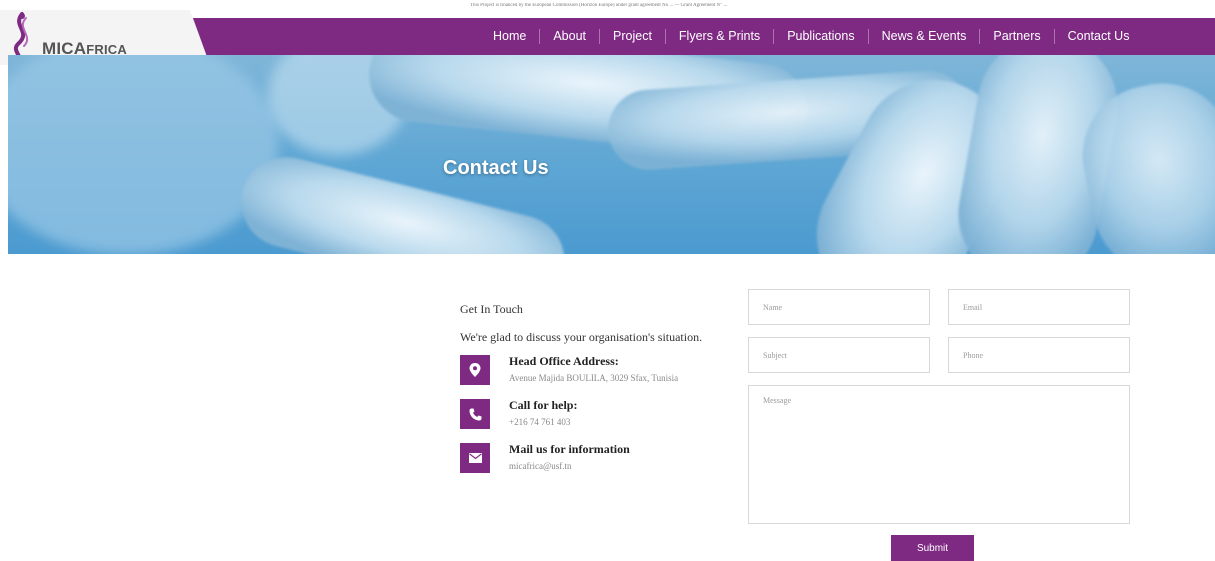 Image resolution: width=1215 pixels, height=561 pixels. What do you see at coordinates (923, 36) in the screenshot?
I see `nav-news-events: News & Events` at bounding box center [923, 36].